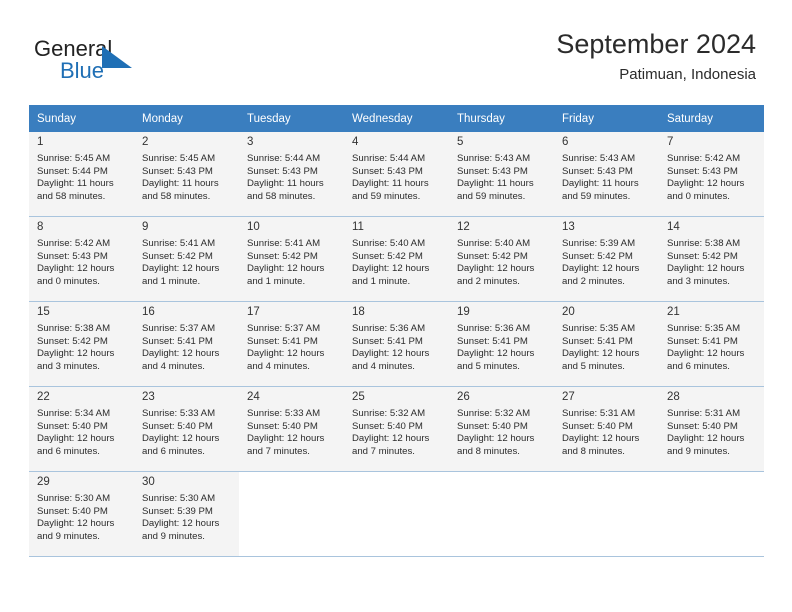 This screenshot has height=612, width=792. What do you see at coordinates (463, 312) in the screenshot?
I see `day-number: 19` at bounding box center [463, 312].